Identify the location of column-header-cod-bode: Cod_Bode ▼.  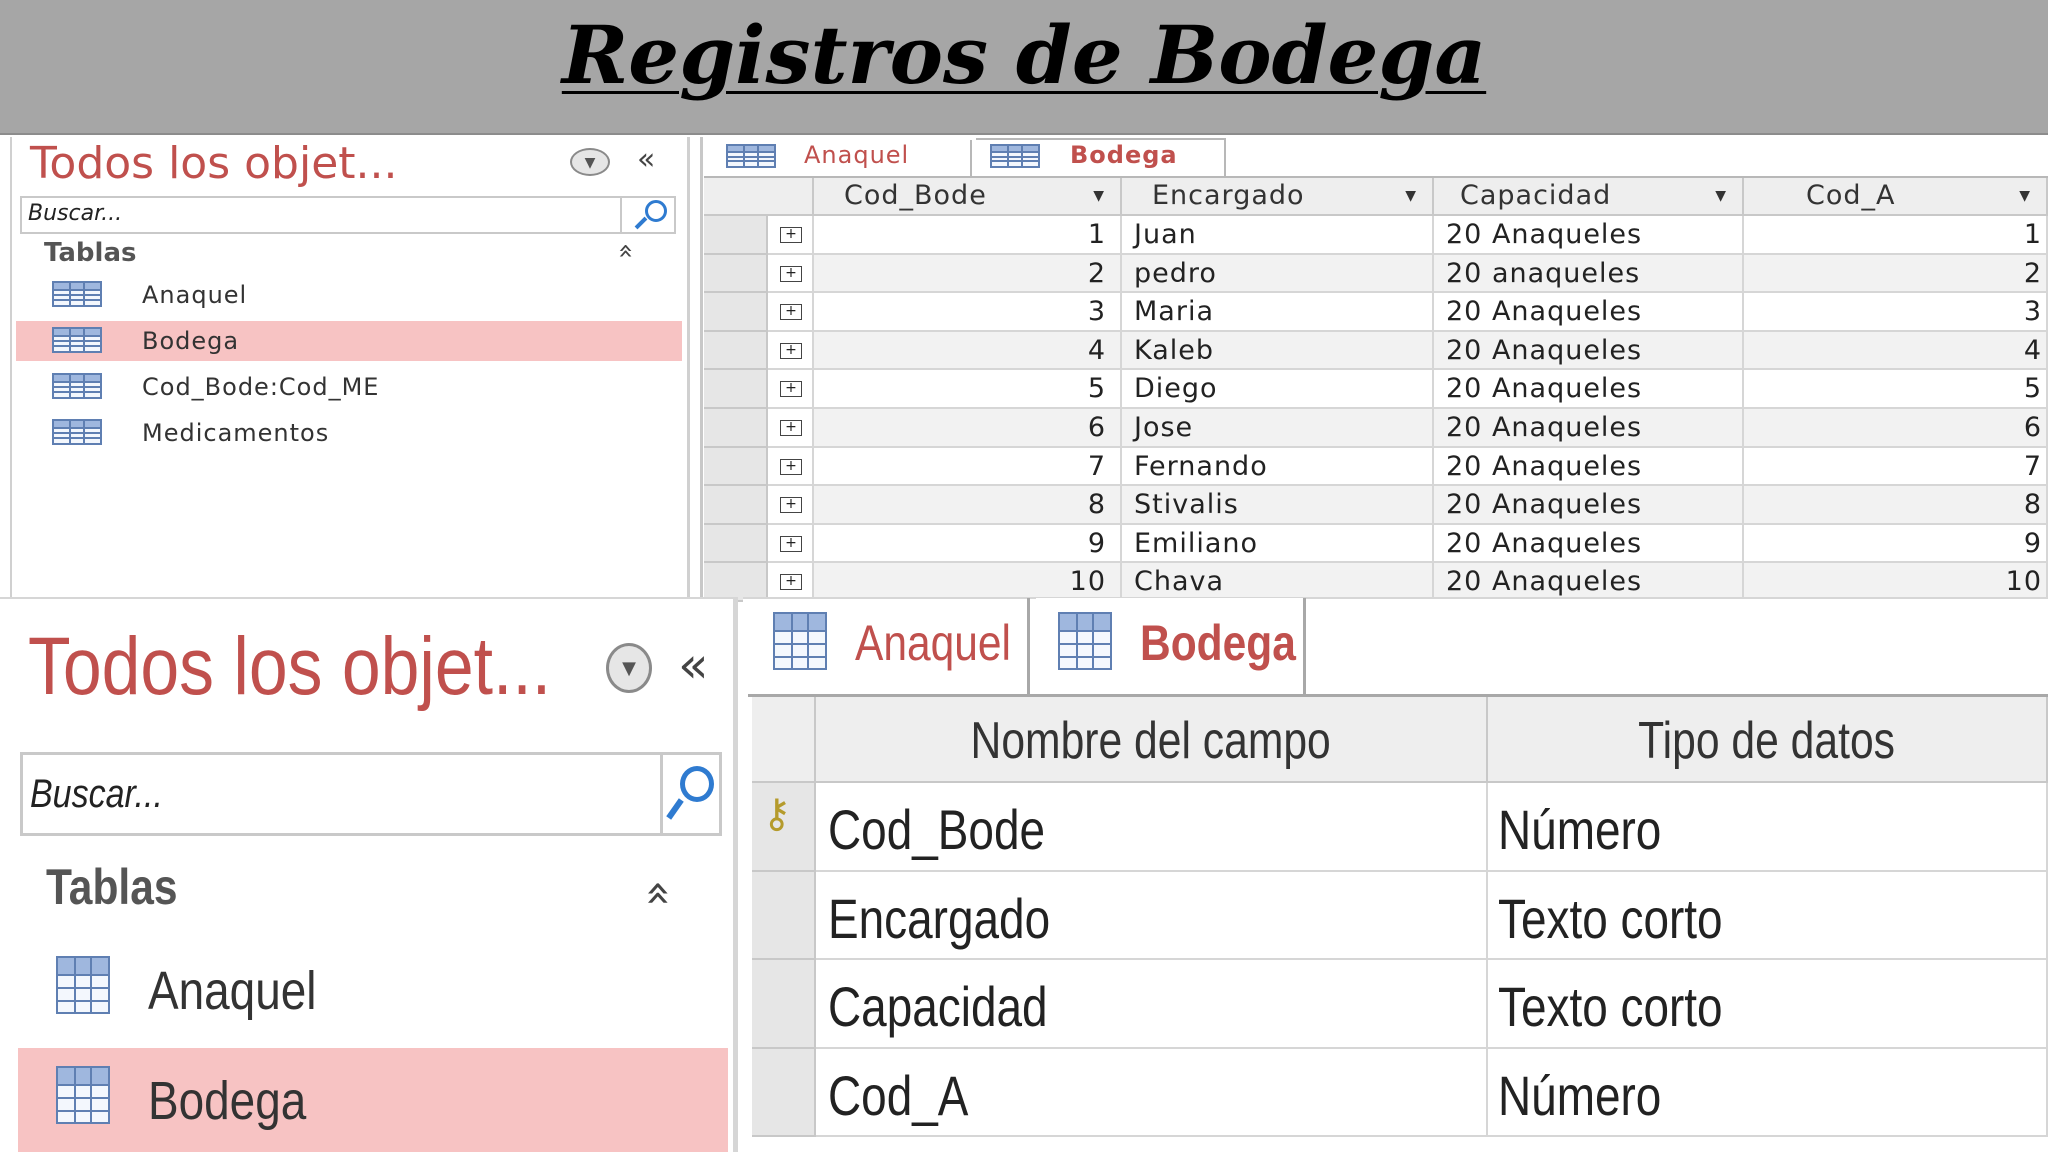
(968, 197).